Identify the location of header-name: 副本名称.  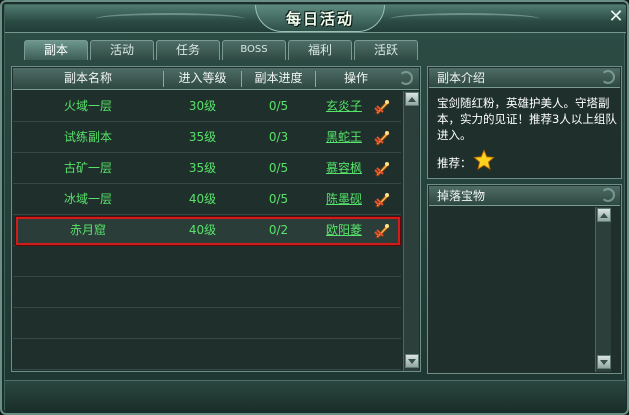
(87, 78).